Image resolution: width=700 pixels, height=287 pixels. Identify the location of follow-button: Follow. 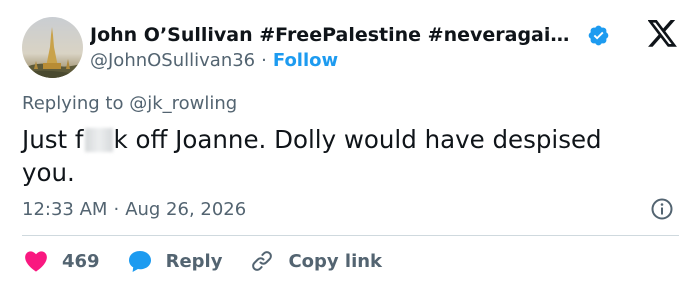
(305, 60).